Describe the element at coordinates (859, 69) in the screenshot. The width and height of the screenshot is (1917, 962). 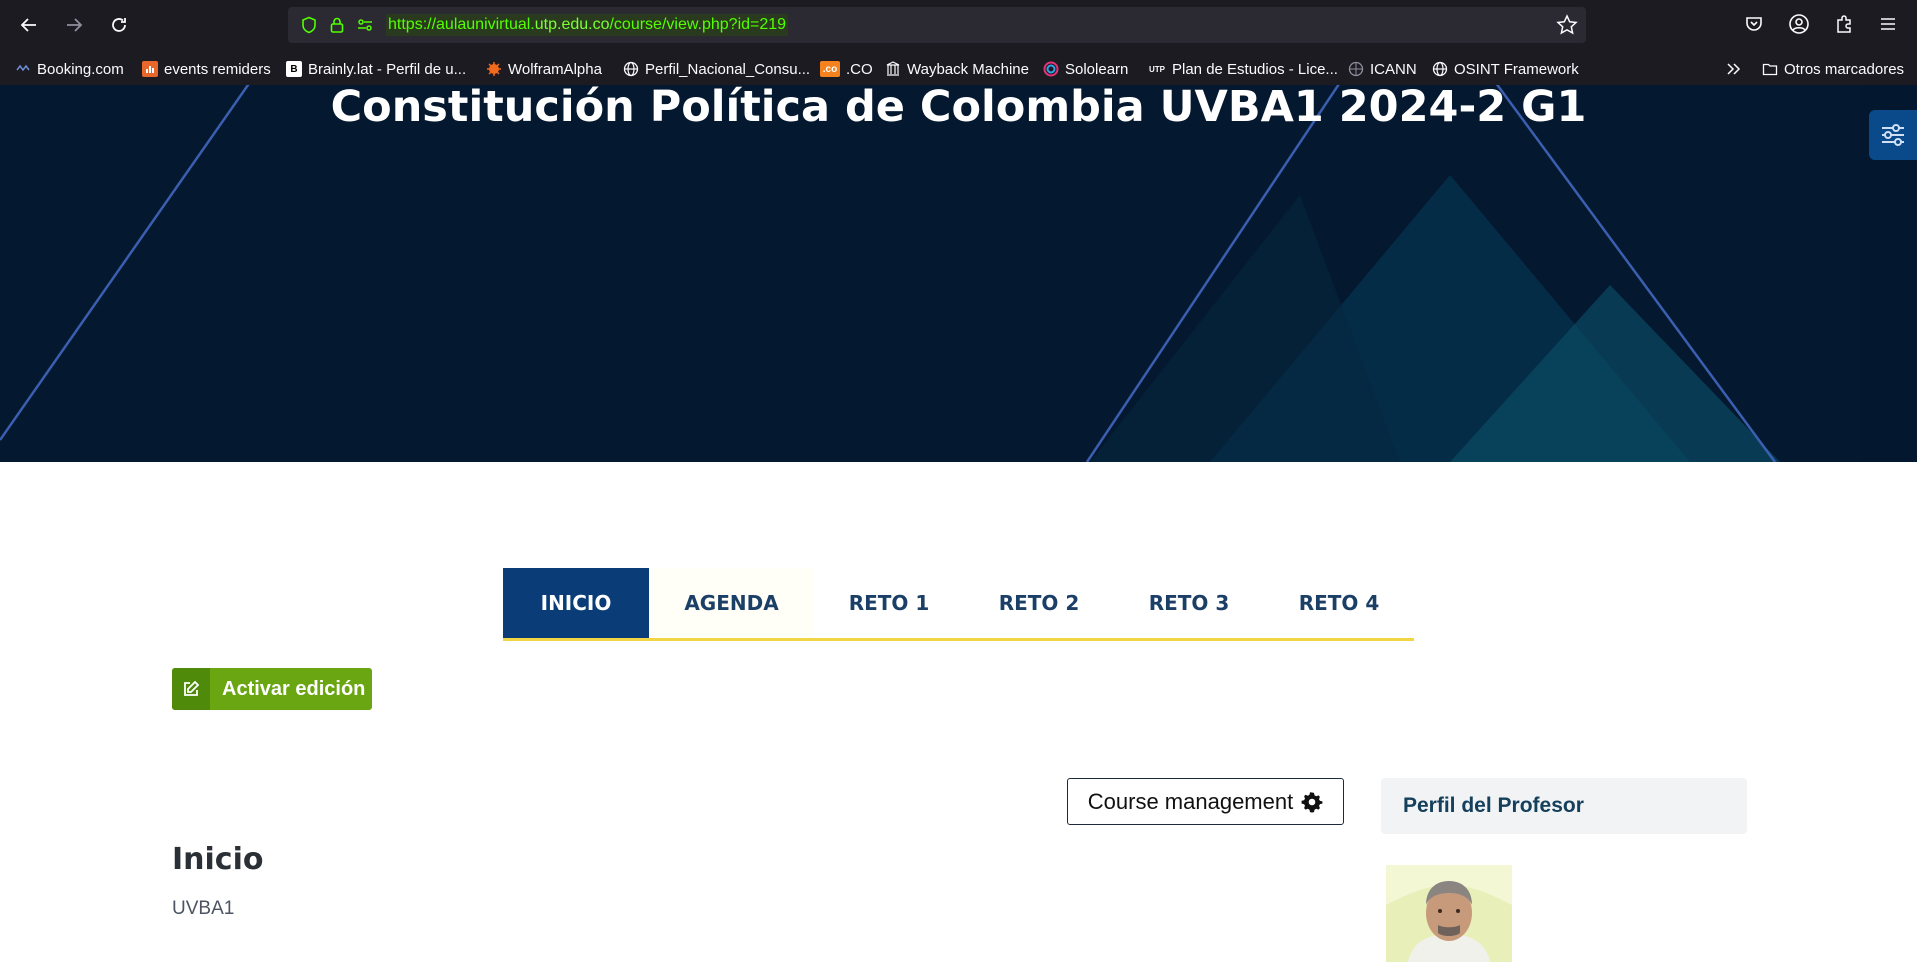
I see `bookmark-label: .CO` at that location.